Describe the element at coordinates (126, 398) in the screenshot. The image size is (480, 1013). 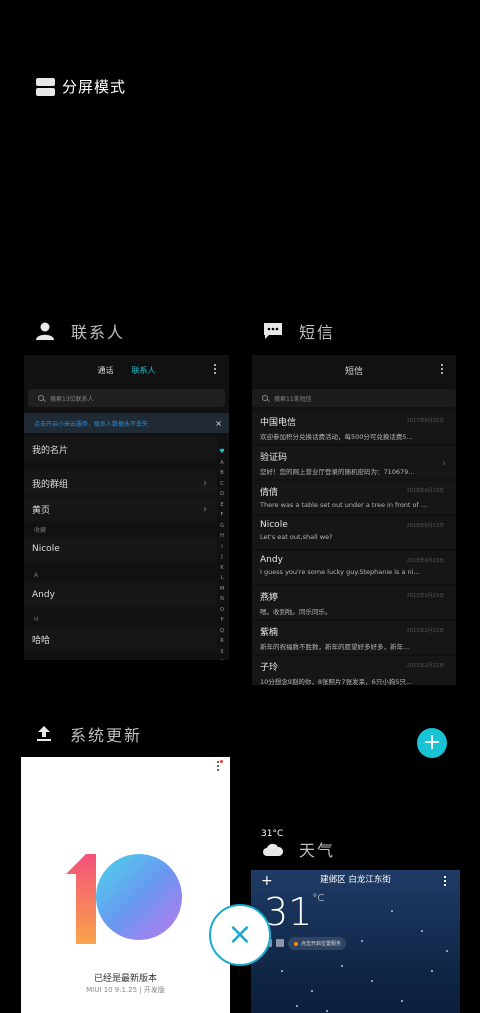
I see `contacts-search-input: 搜索13位联系人` at that location.